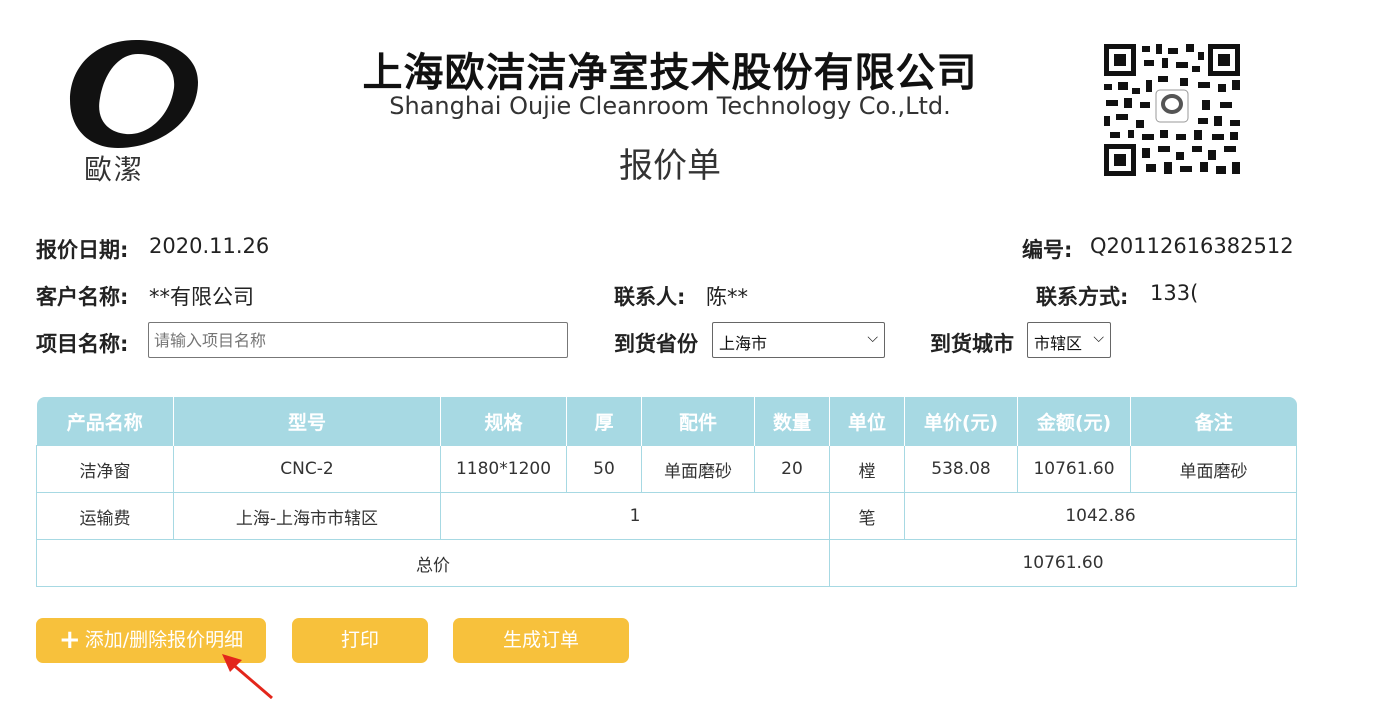 Image resolution: width=1396 pixels, height=705 pixels. I want to click on annotation-arrow-icon, so click(247, 677).